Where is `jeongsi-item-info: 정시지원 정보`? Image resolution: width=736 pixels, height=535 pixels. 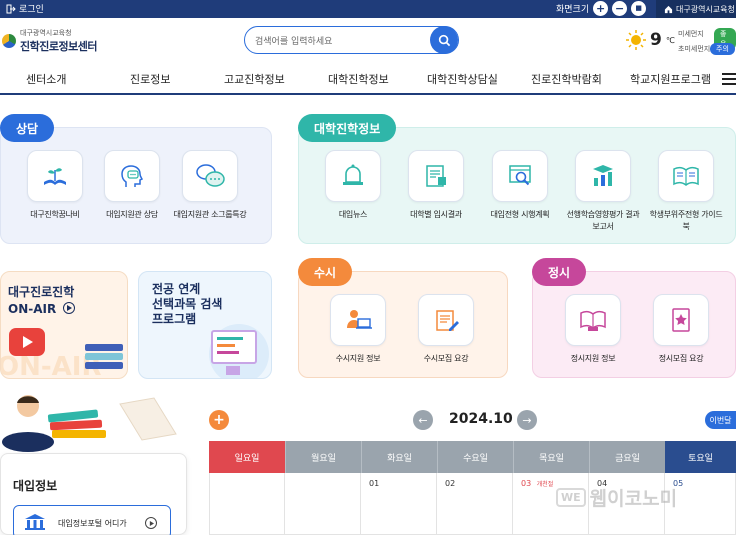
jeongsi-item-info: 정시지원 정보 is located at coordinates (593, 329).